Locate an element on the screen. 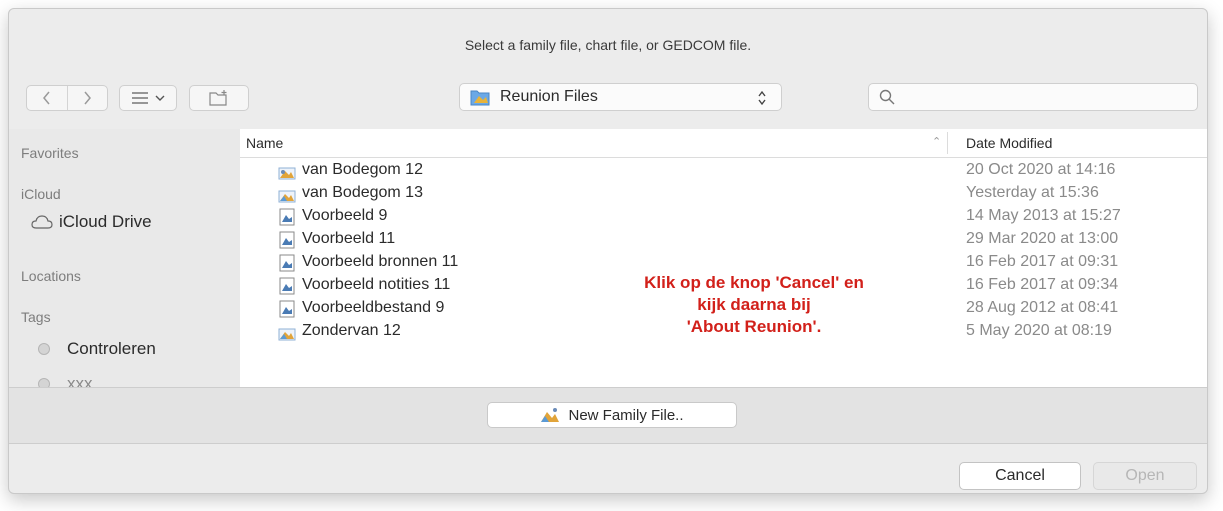  chevron-right-icon is located at coordinates (88, 98).